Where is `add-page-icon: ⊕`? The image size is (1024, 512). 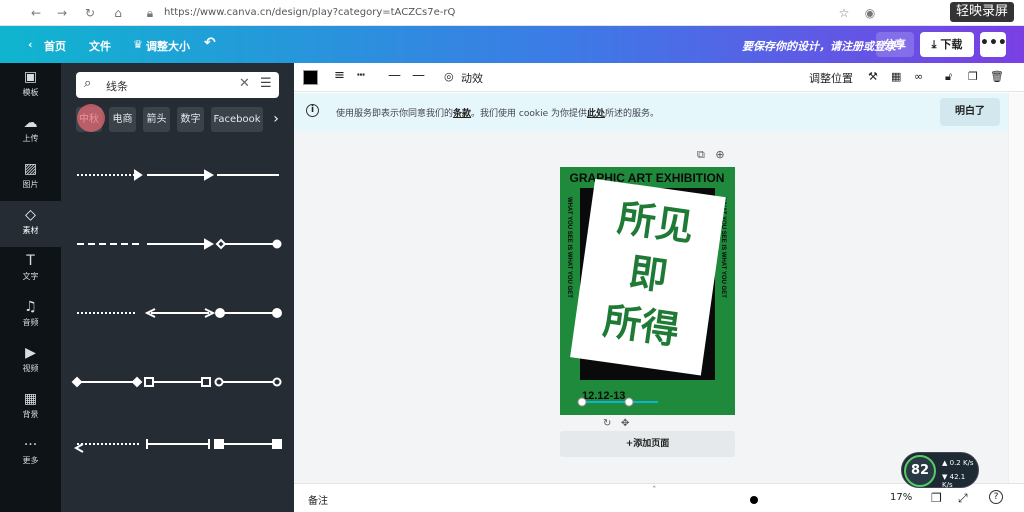
add-page-icon: ⊕ is located at coordinates (719, 154).